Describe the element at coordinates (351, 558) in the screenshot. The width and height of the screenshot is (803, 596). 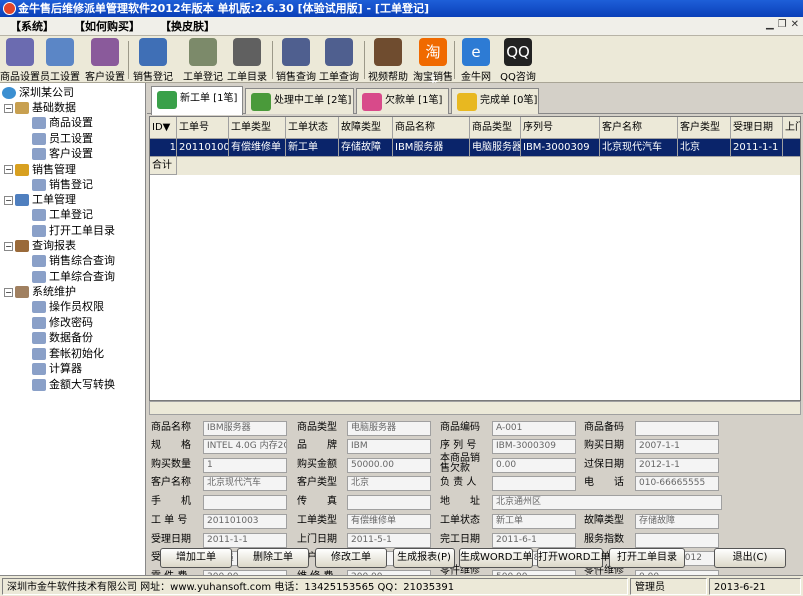
I see `action-button-2: 修改工单` at that location.